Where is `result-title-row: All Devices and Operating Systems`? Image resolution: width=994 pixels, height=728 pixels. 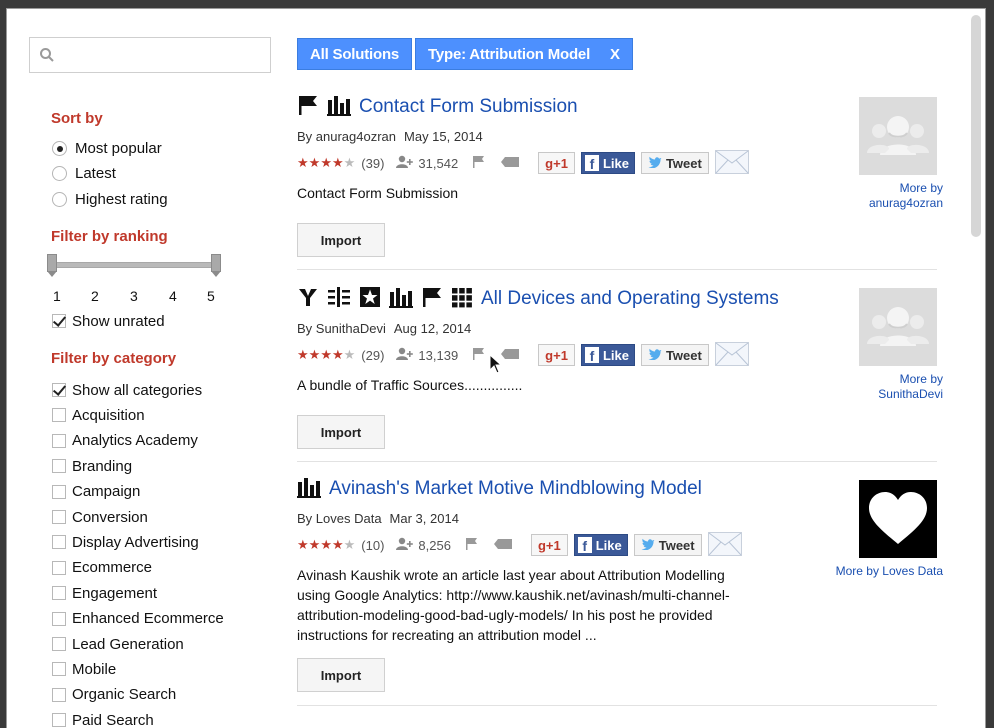 result-title-row: All Devices and Operating Systems is located at coordinates (538, 299).